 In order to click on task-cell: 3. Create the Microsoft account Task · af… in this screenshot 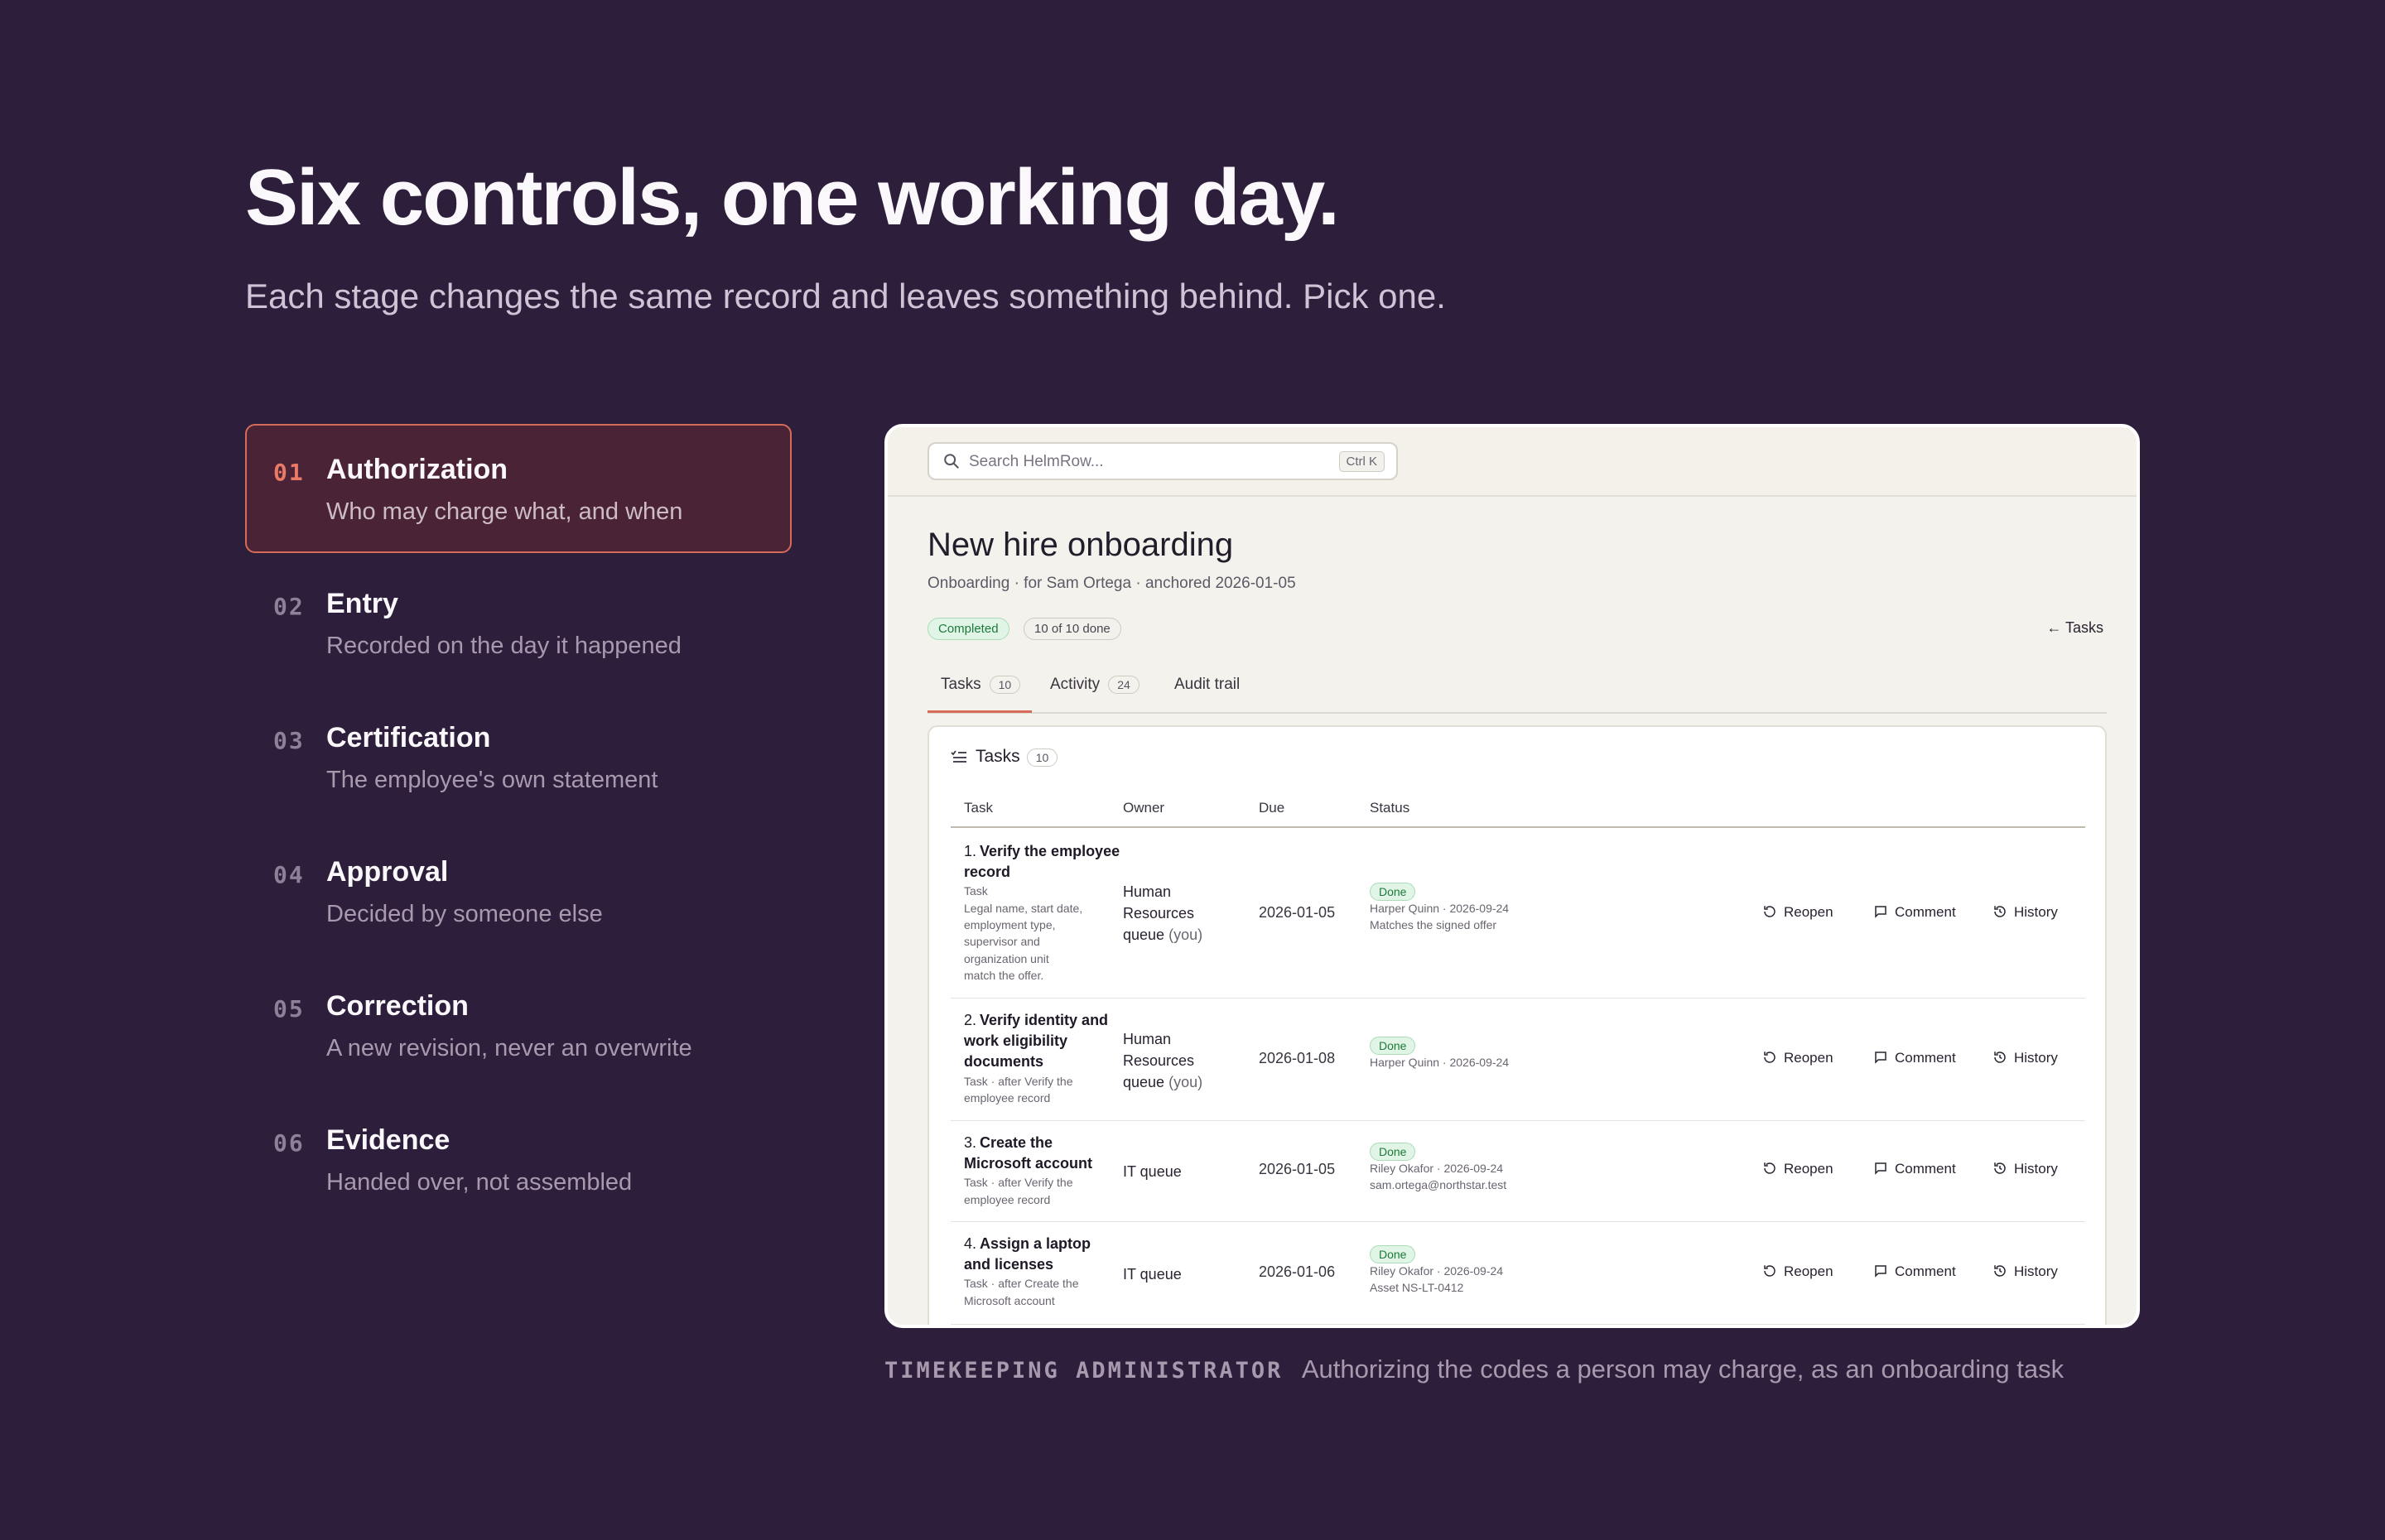, I will do `click(1042, 1171)`.